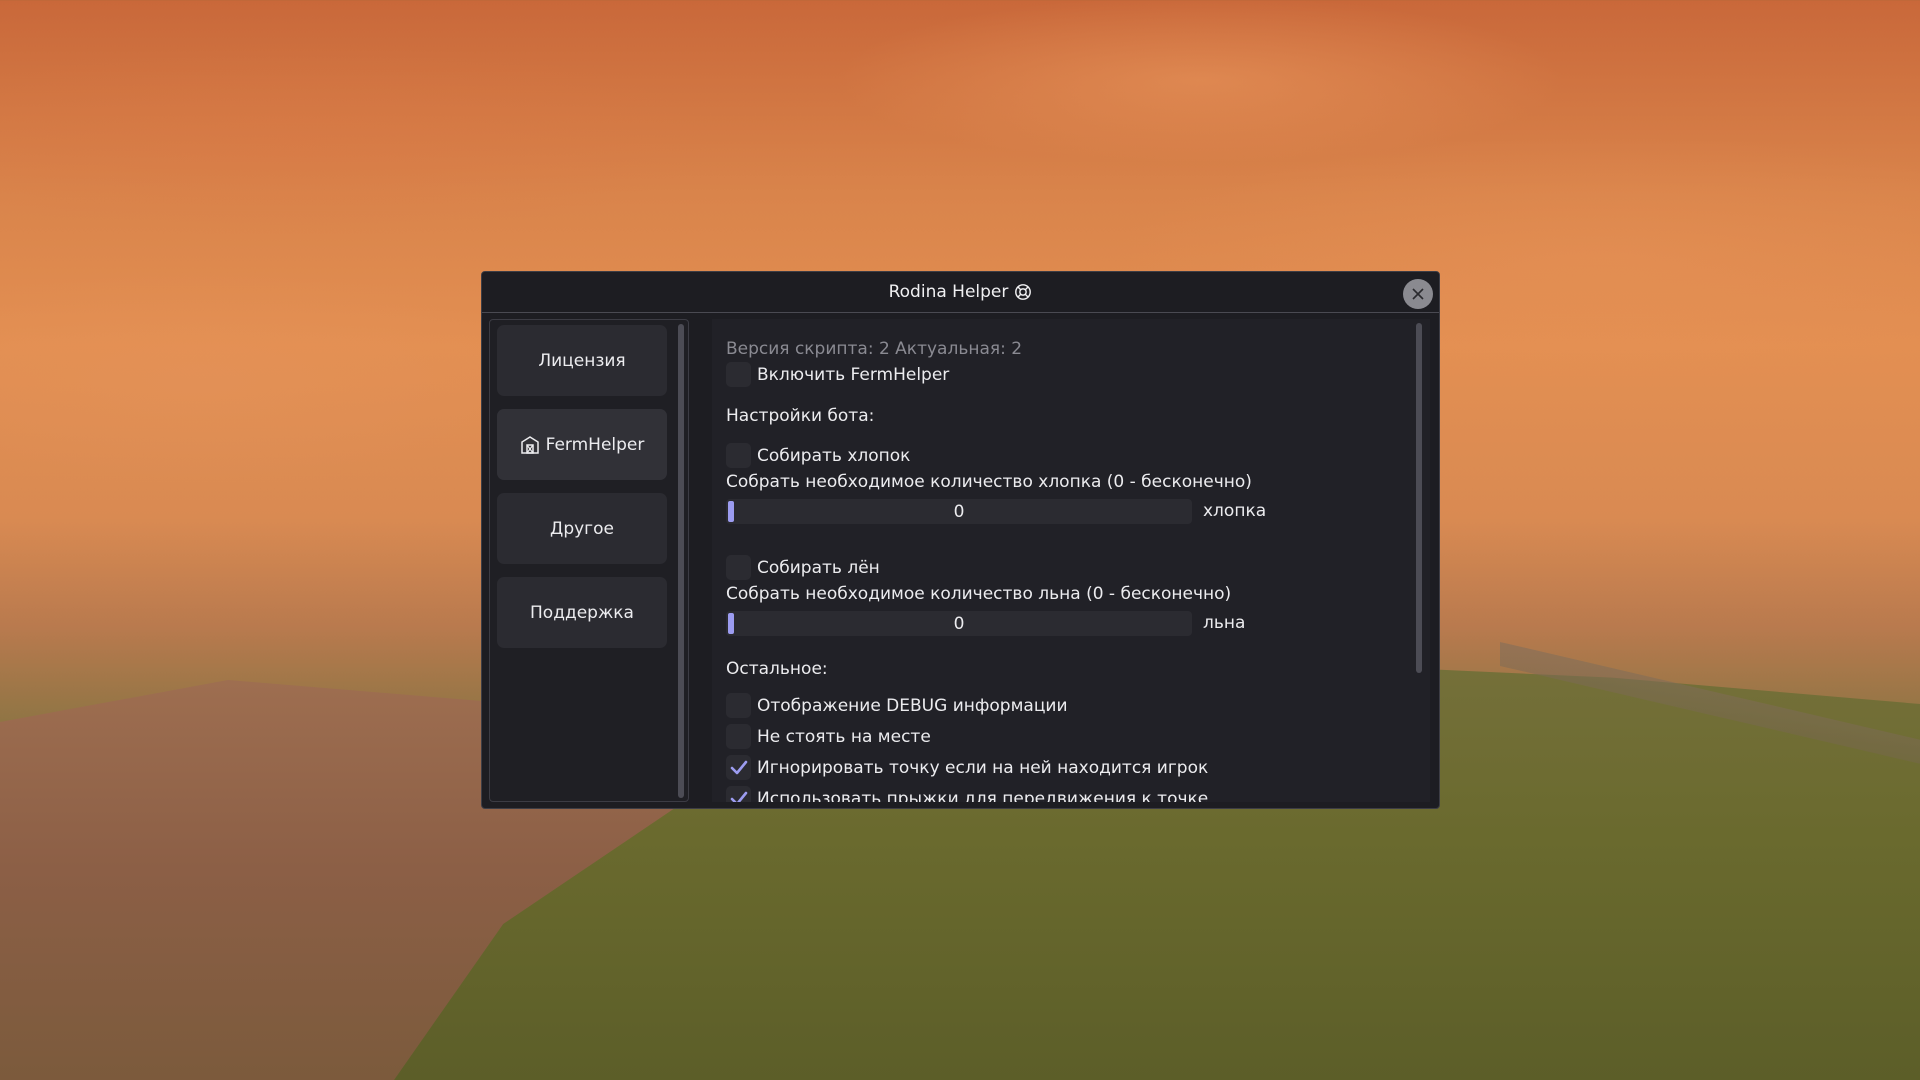 The image size is (1920, 1080). What do you see at coordinates (681, 561) in the screenshot?
I see `sidebar-scrollbar` at bounding box center [681, 561].